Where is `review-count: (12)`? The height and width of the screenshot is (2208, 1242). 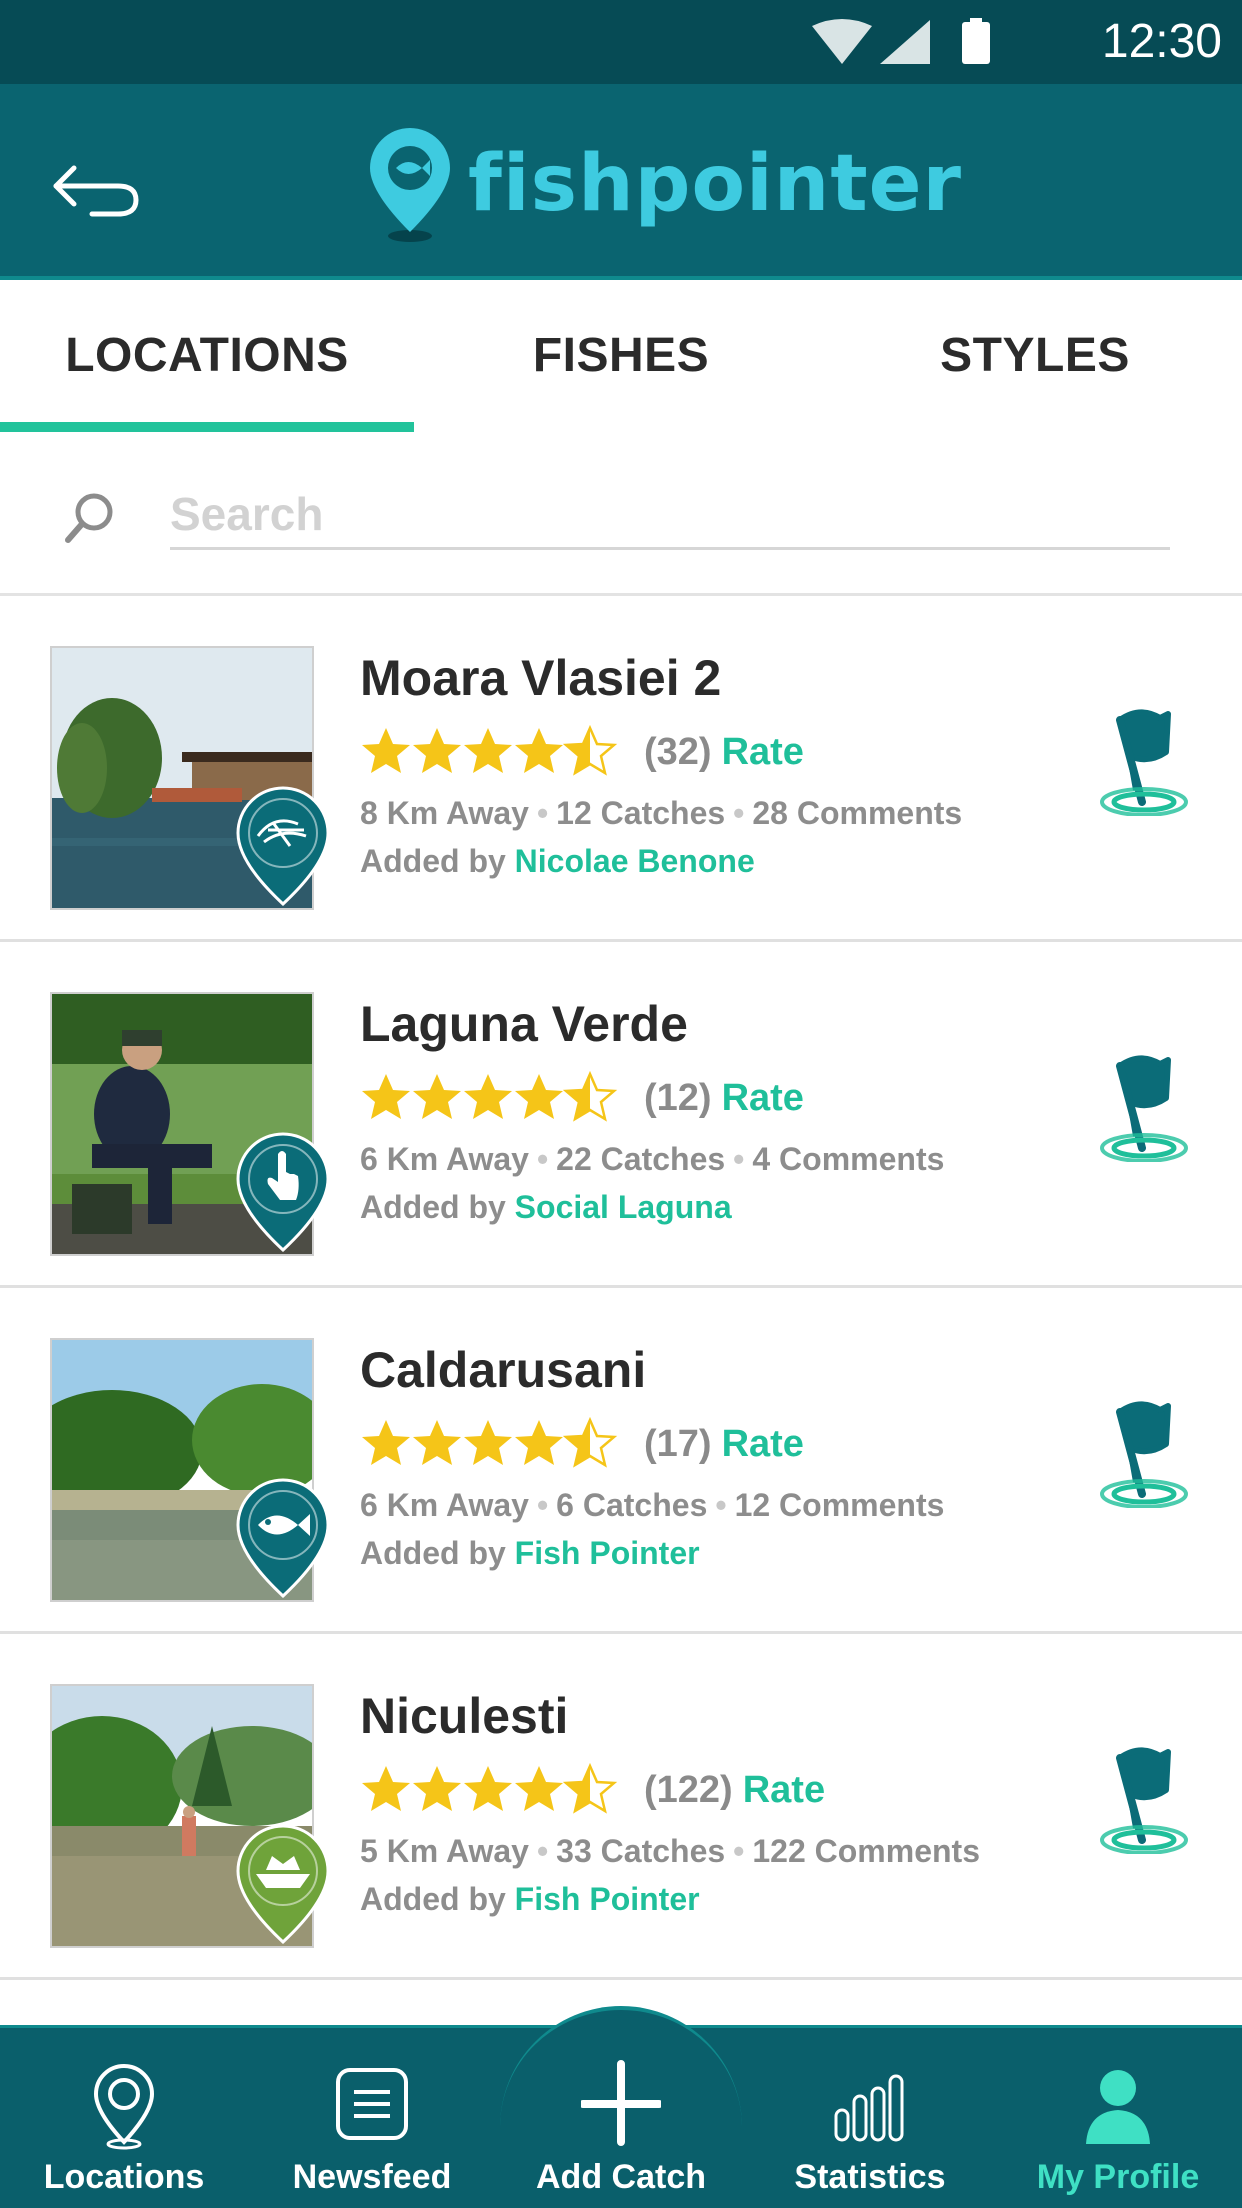 review-count: (12) is located at coordinates (678, 1097).